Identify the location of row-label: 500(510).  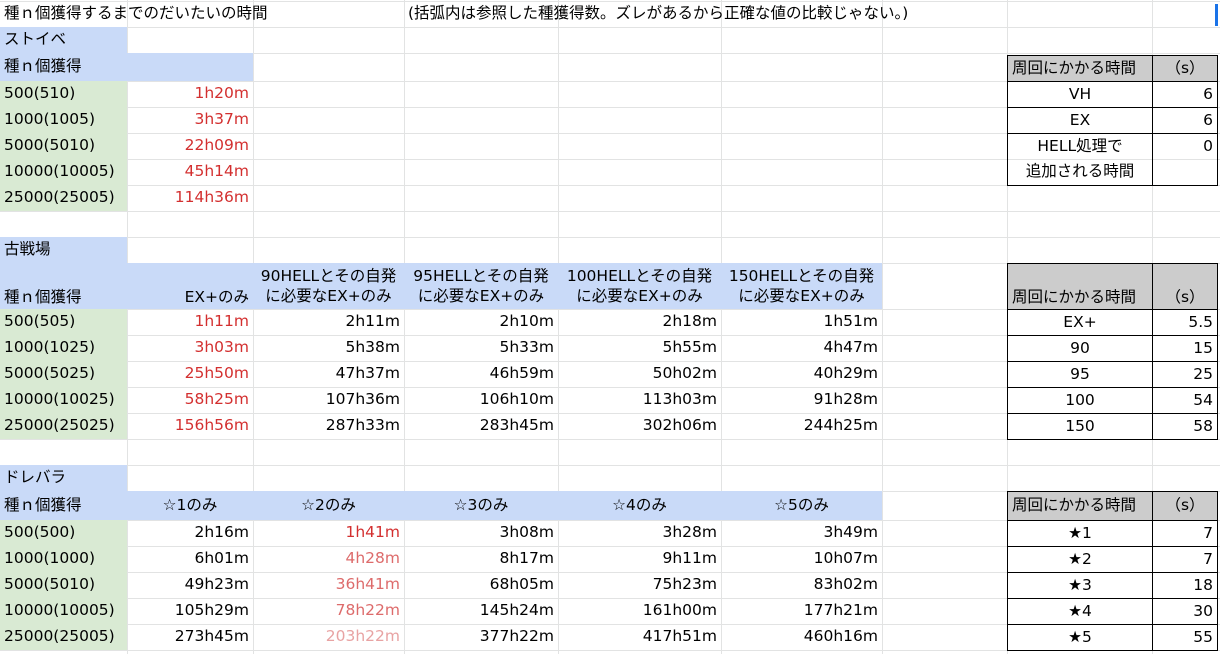
(63, 94).